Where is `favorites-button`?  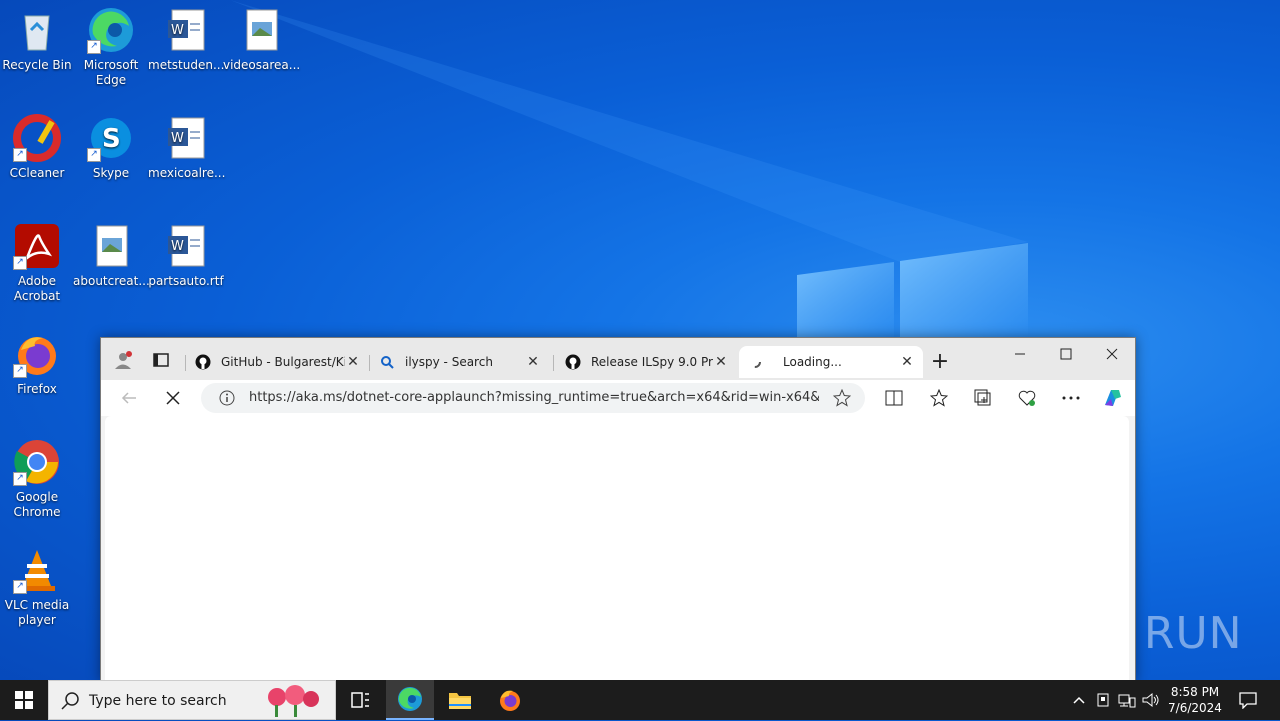
favorites-button is located at coordinates (939, 398).